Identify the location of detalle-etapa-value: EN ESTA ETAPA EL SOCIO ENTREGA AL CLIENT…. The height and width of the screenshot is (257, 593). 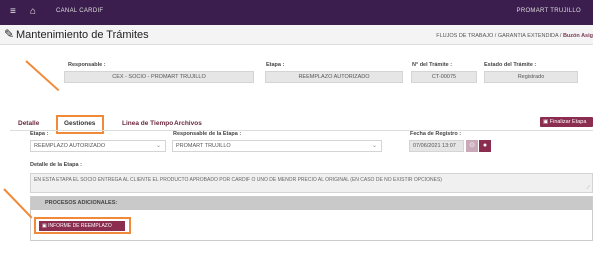
(238, 180).